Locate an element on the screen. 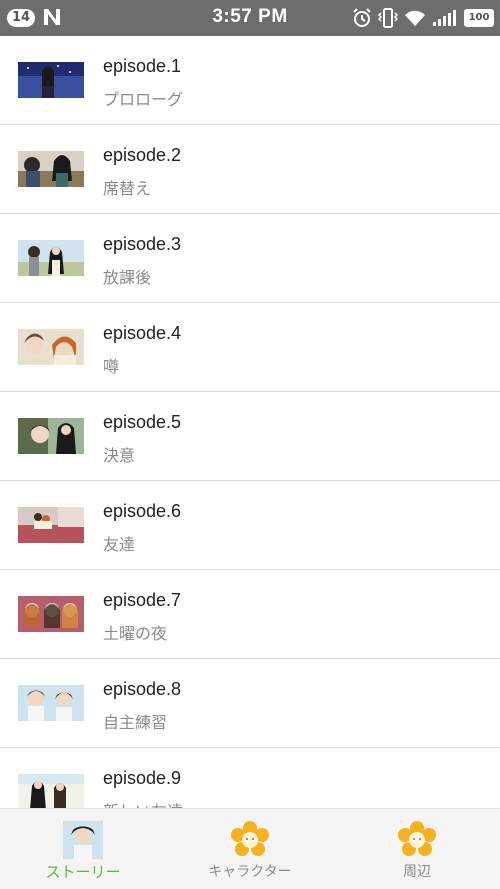 Image resolution: width=500 pixels, height=889 pixels. tab-surroundings: 周辺 is located at coordinates (417, 849).